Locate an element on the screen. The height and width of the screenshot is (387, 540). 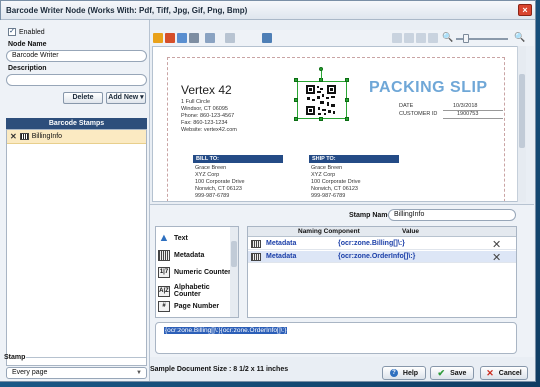
qr-code-icon is located at coordinates (321, 100).